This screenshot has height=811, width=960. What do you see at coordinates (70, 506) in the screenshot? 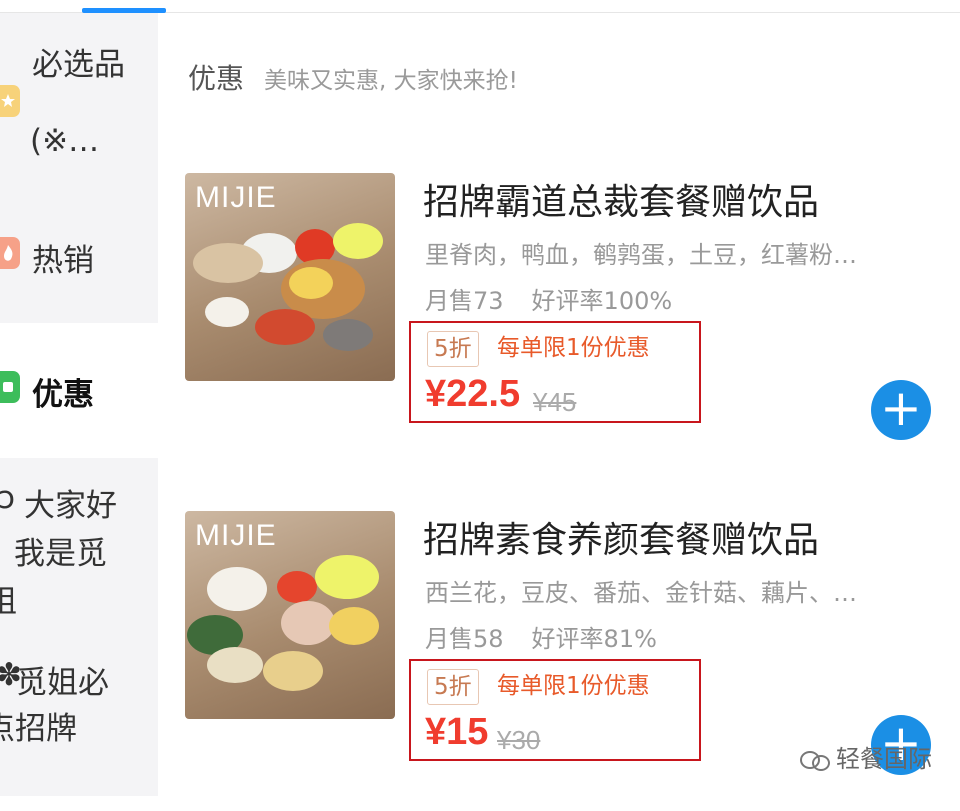
I see `sidebar-item-label: 大家好` at bounding box center [70, 506].